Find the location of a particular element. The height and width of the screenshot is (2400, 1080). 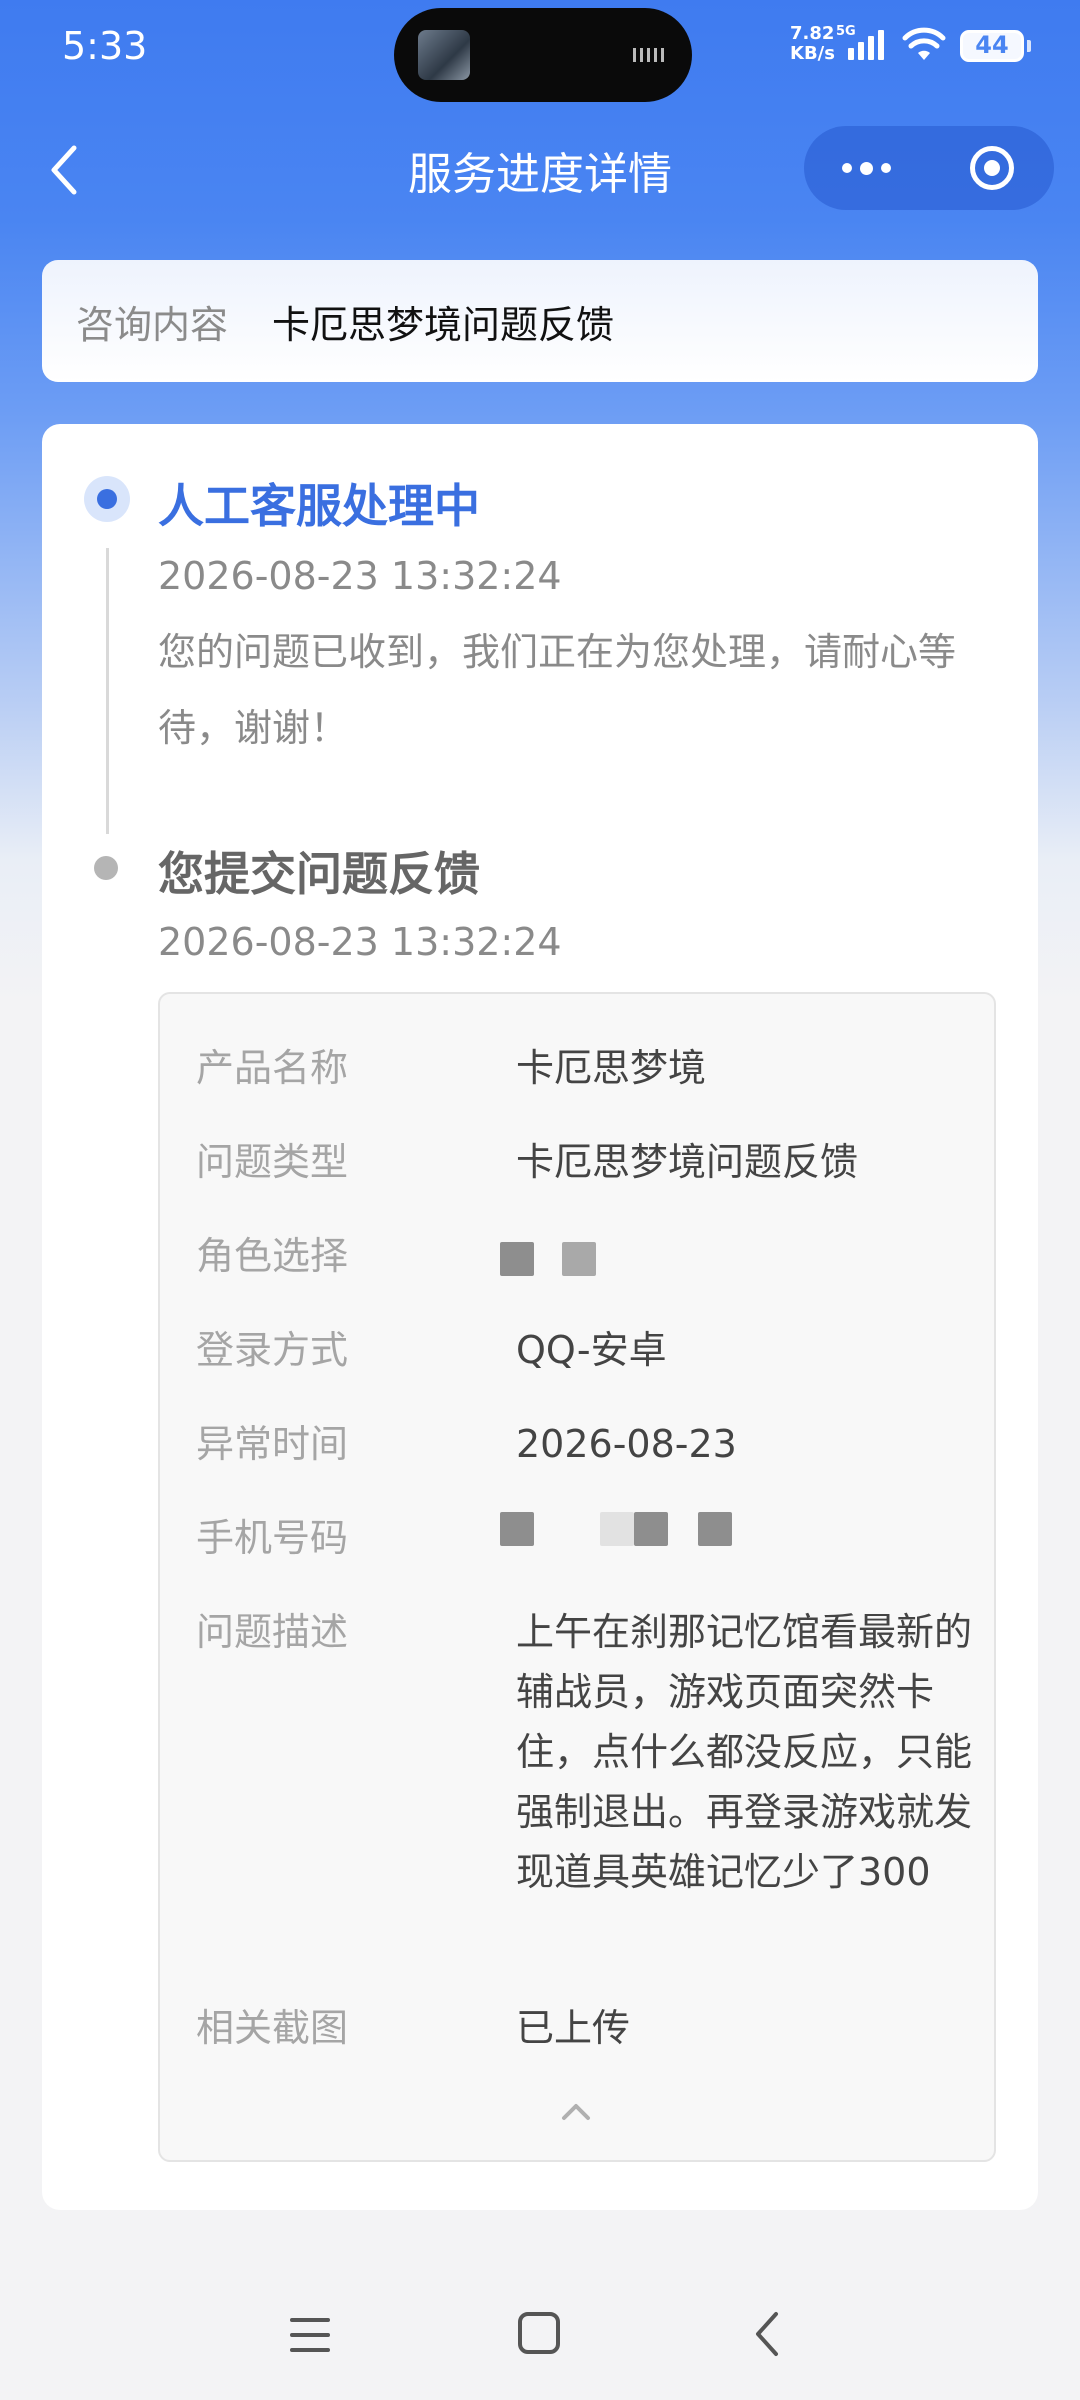

redacted-phone-value is located at coordinates (730, 1526).